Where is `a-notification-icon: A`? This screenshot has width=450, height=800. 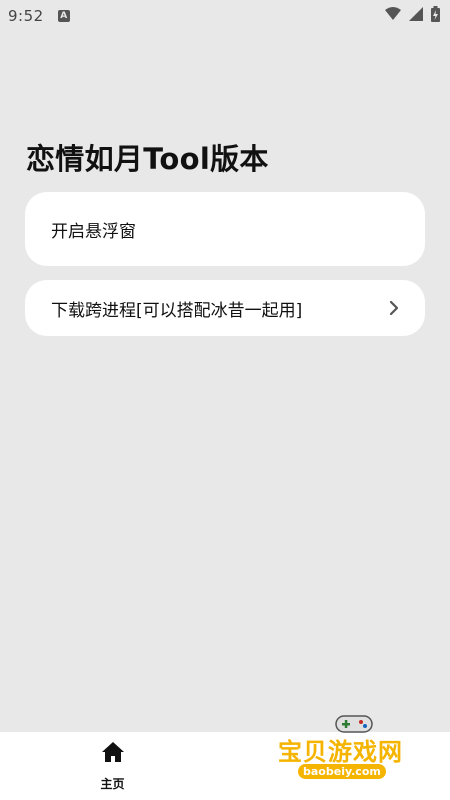
a-notification-icon: A is located at coordinates (63, 16).